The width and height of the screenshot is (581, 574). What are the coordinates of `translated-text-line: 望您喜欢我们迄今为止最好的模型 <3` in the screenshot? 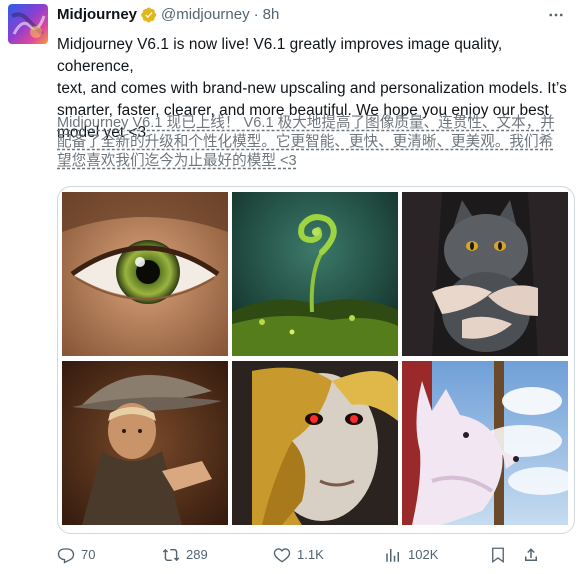 It's located at (177, 161).